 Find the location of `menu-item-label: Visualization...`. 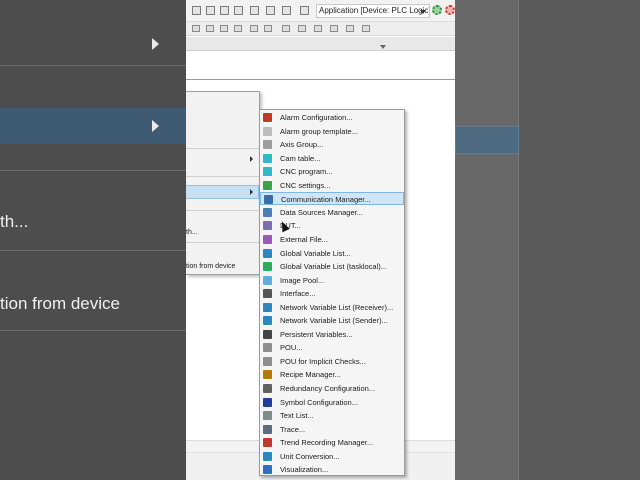

menu-item-label: Visualization... is located at coordinates (304, 470).